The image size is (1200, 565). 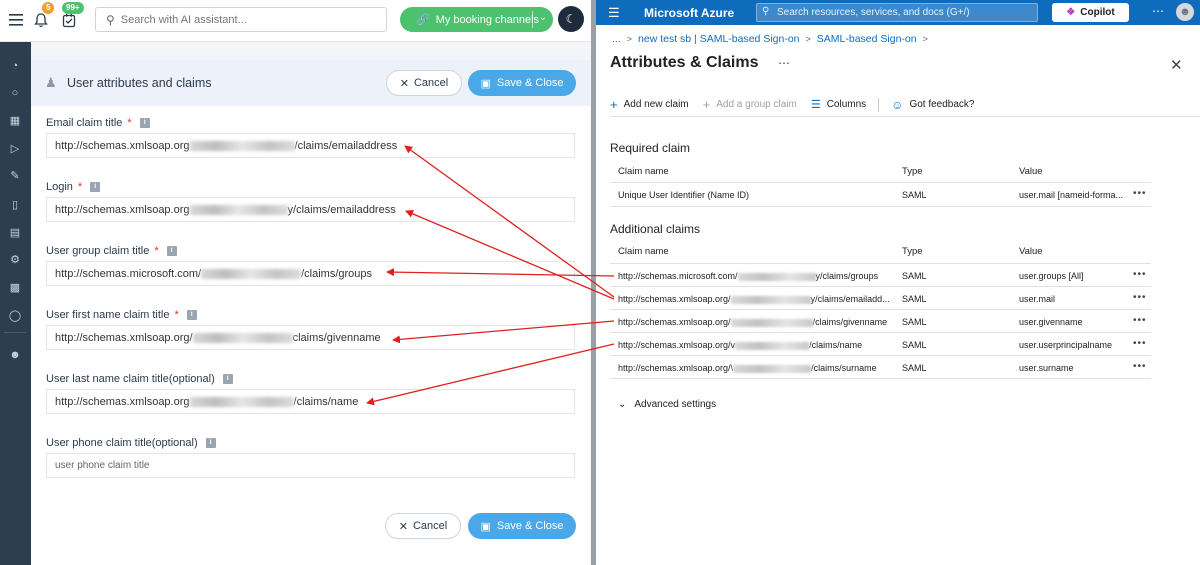 I want to click on avatar: ☻, so click(x=1185, y=12).